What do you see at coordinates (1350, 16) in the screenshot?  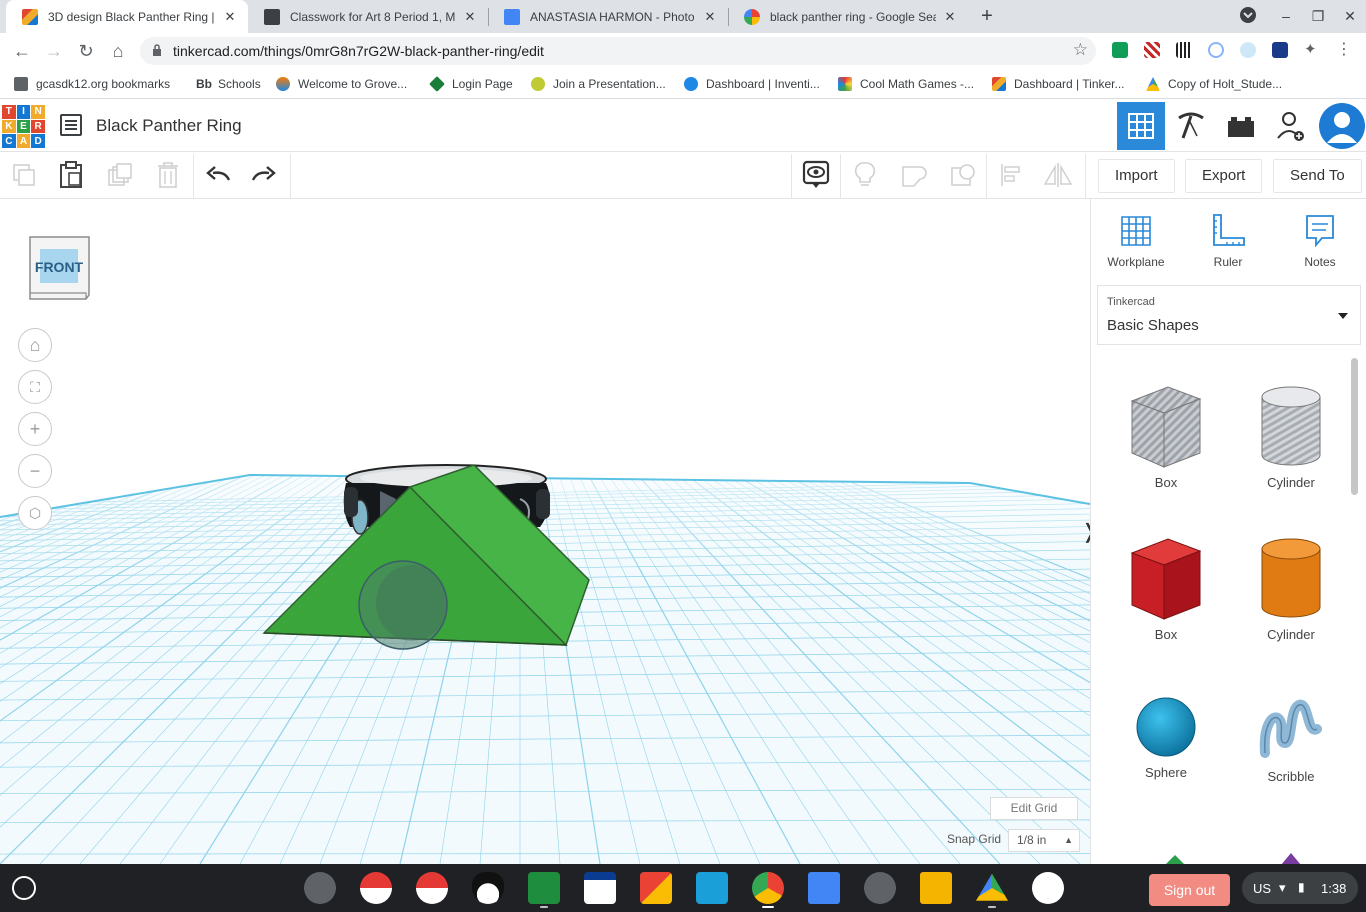 I see `close-window-icon: ✕` at bounding box center [1350, 16].